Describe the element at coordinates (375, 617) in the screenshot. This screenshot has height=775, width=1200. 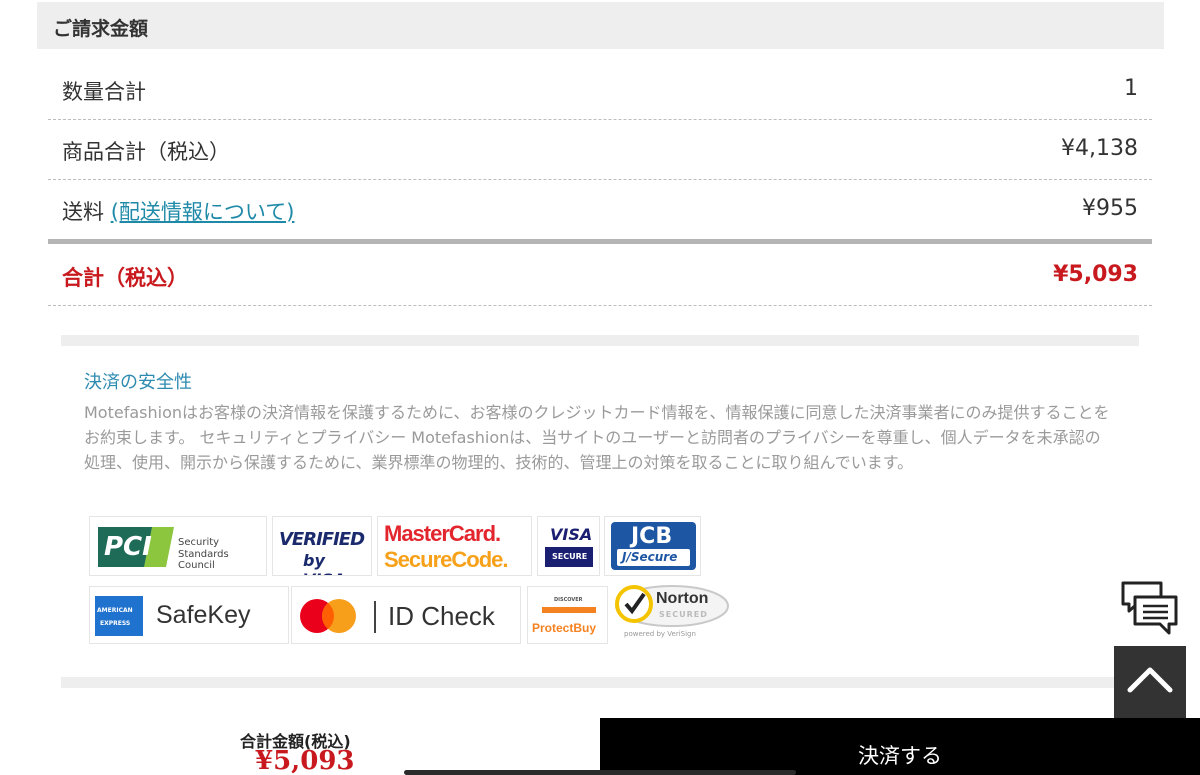
I see `idcheck-separator` at that location.